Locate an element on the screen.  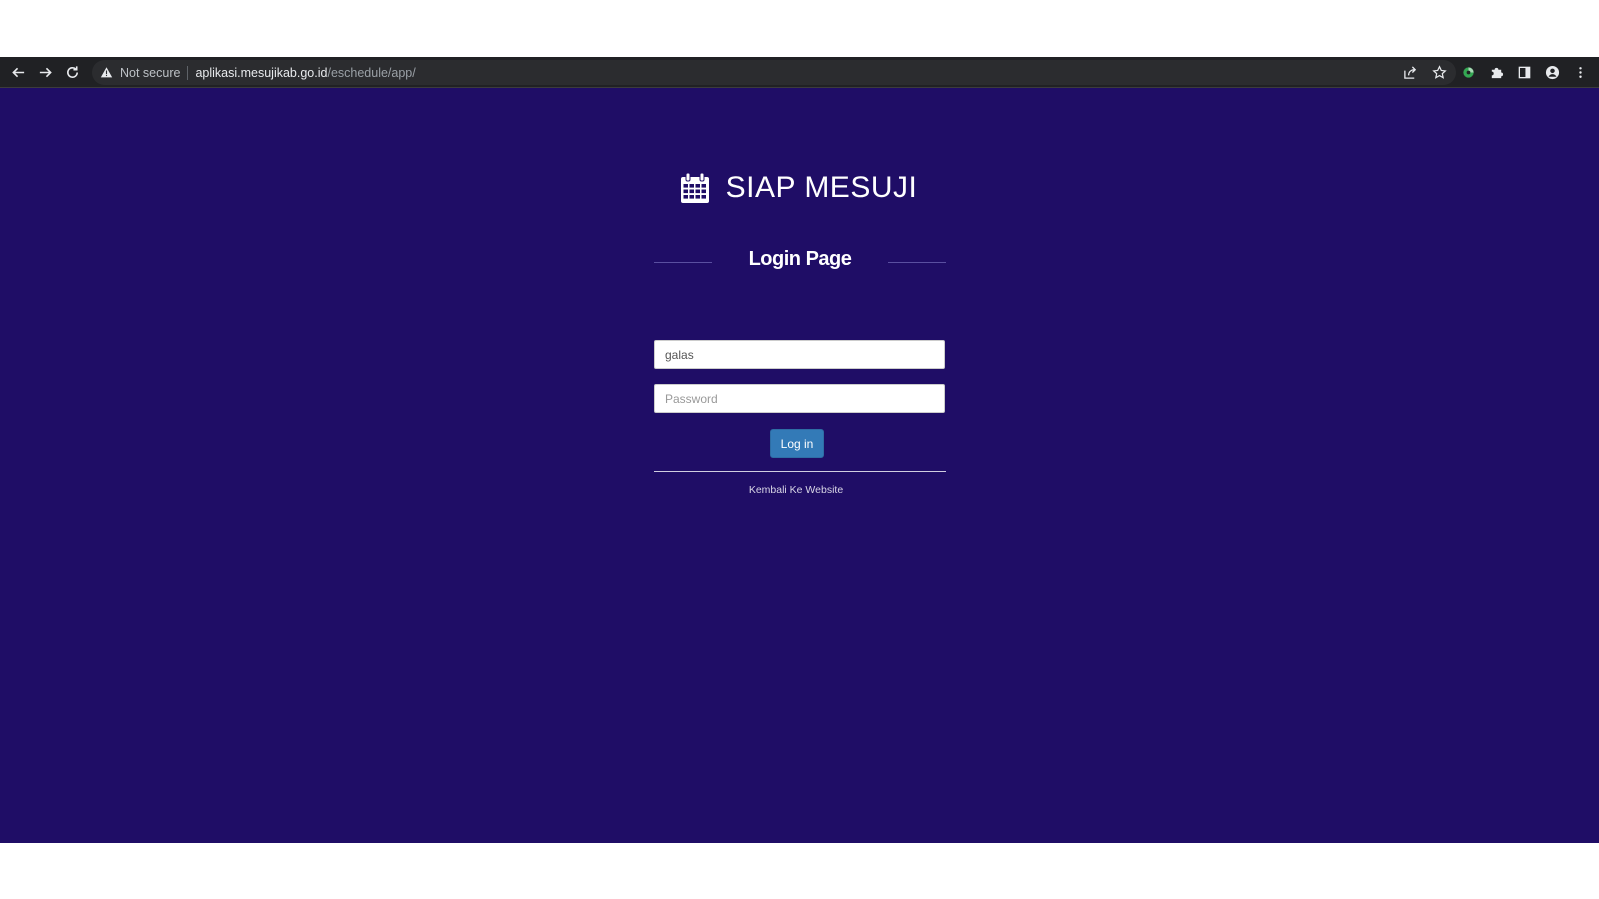
reload-button is located at coordinates (72, 72).